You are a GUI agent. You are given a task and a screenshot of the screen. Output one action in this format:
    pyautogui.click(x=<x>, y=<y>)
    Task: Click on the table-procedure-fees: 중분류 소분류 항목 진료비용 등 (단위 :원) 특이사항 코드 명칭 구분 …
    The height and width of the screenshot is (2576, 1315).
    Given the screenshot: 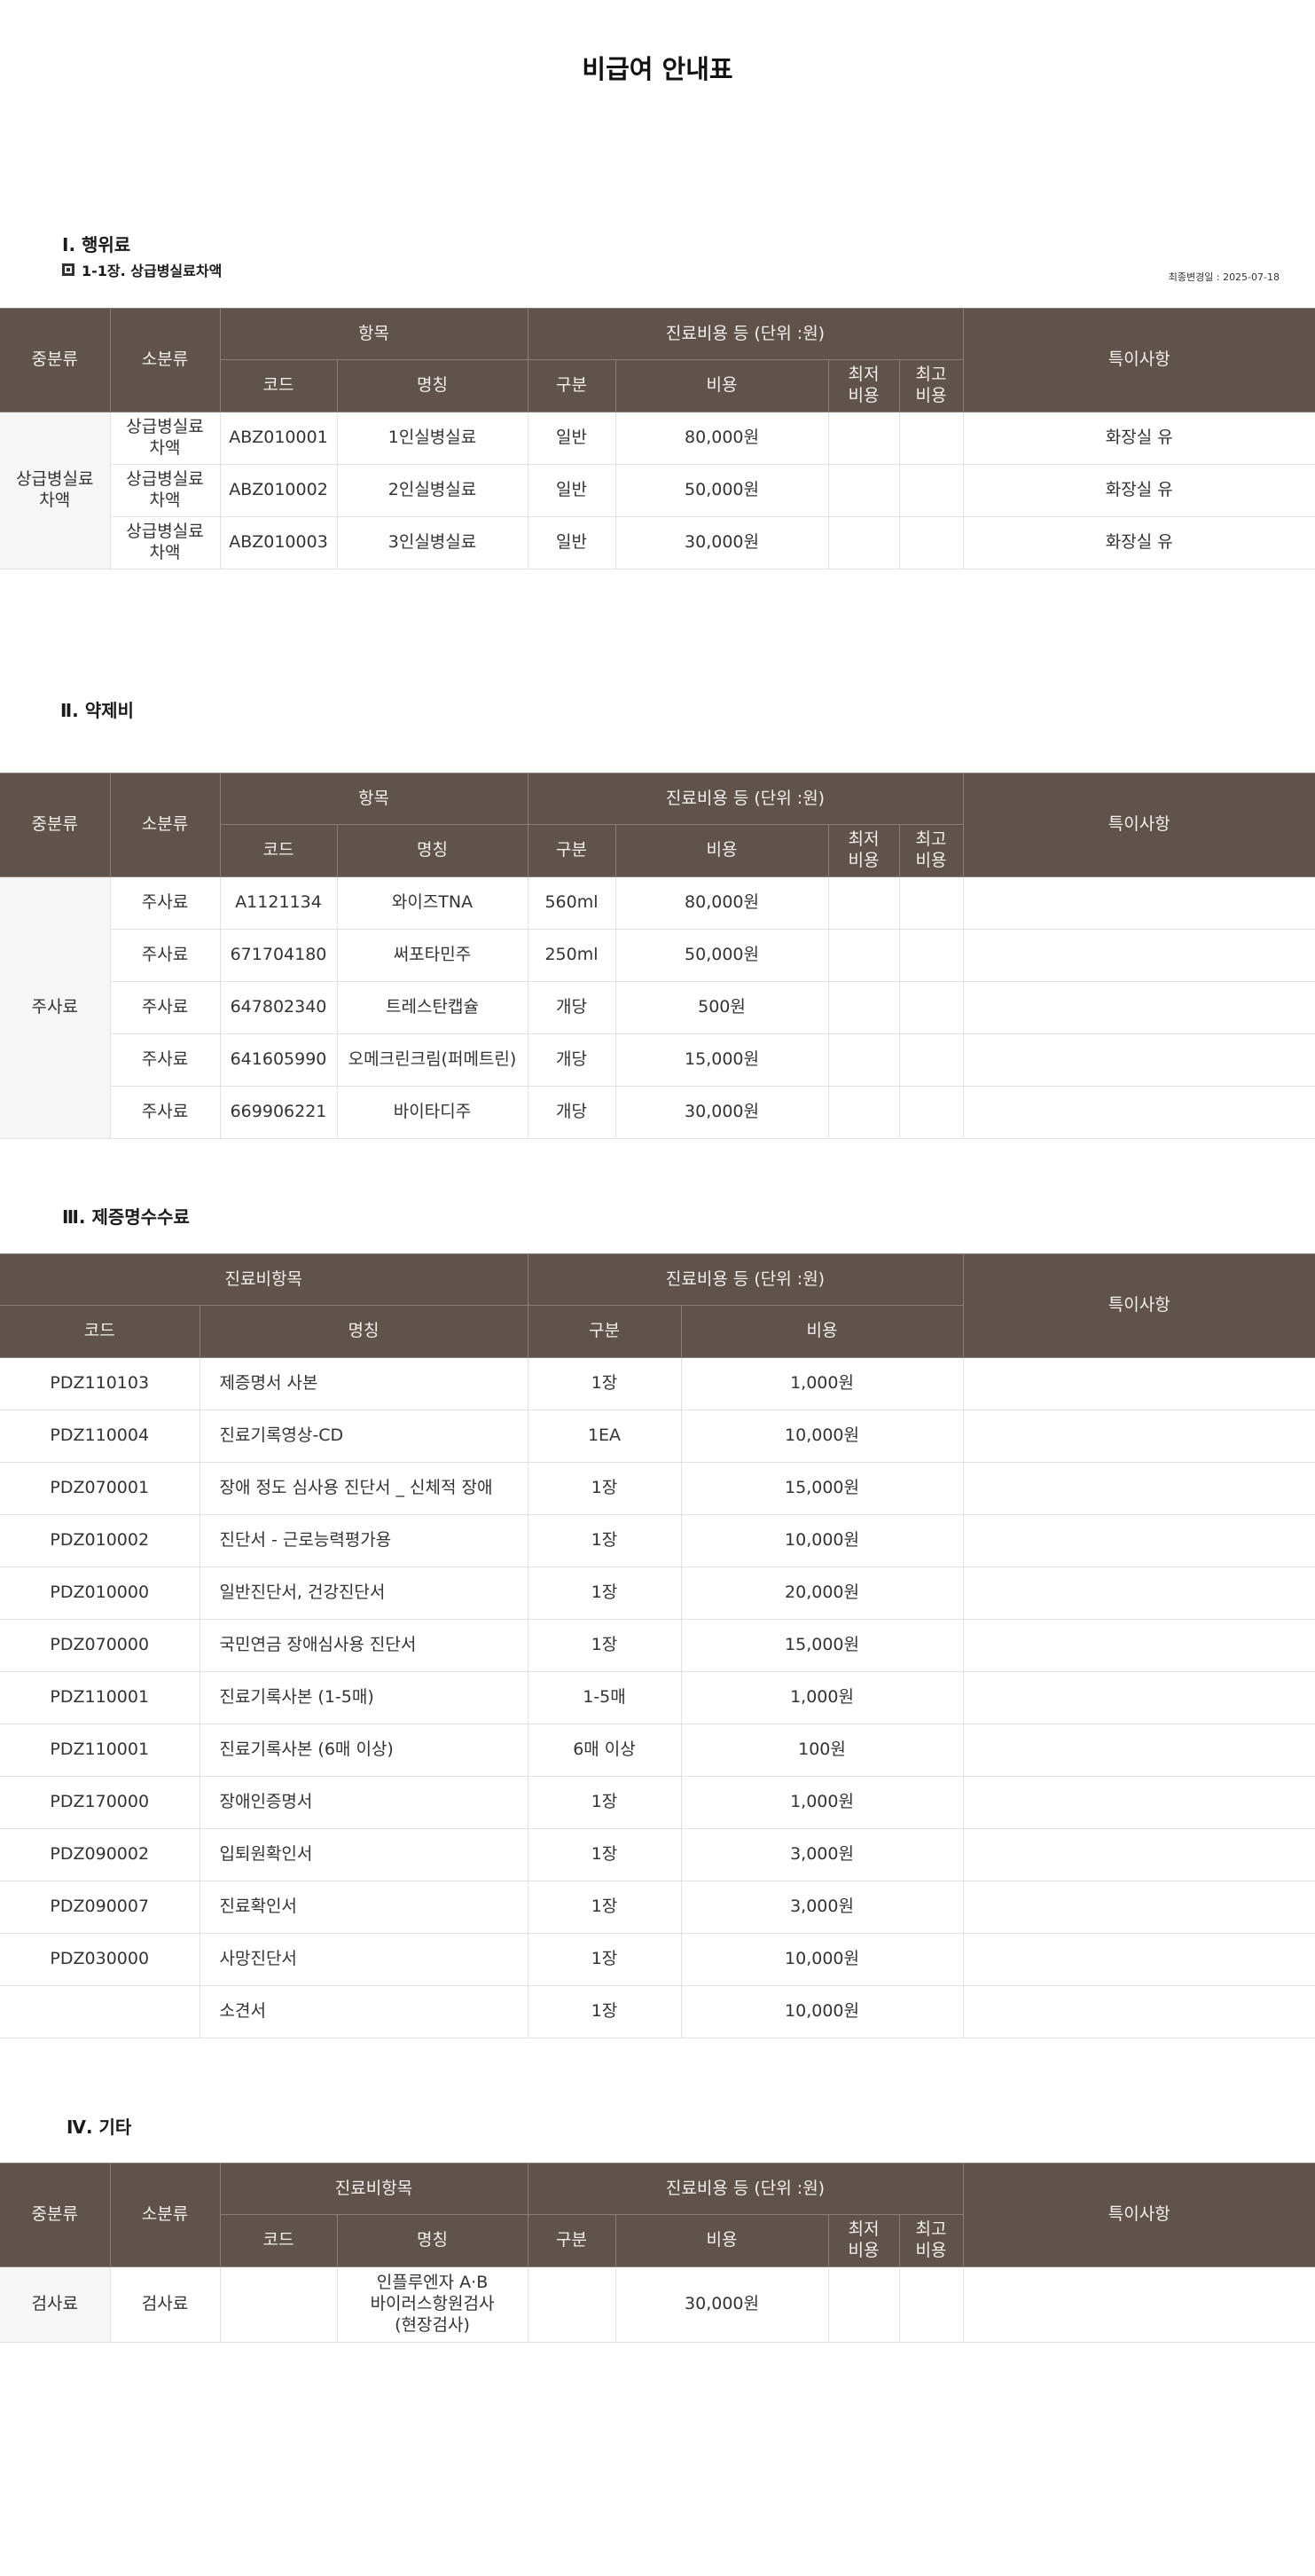 What is the action you would take?
    pyautogui.click(x=657, y=438)
    